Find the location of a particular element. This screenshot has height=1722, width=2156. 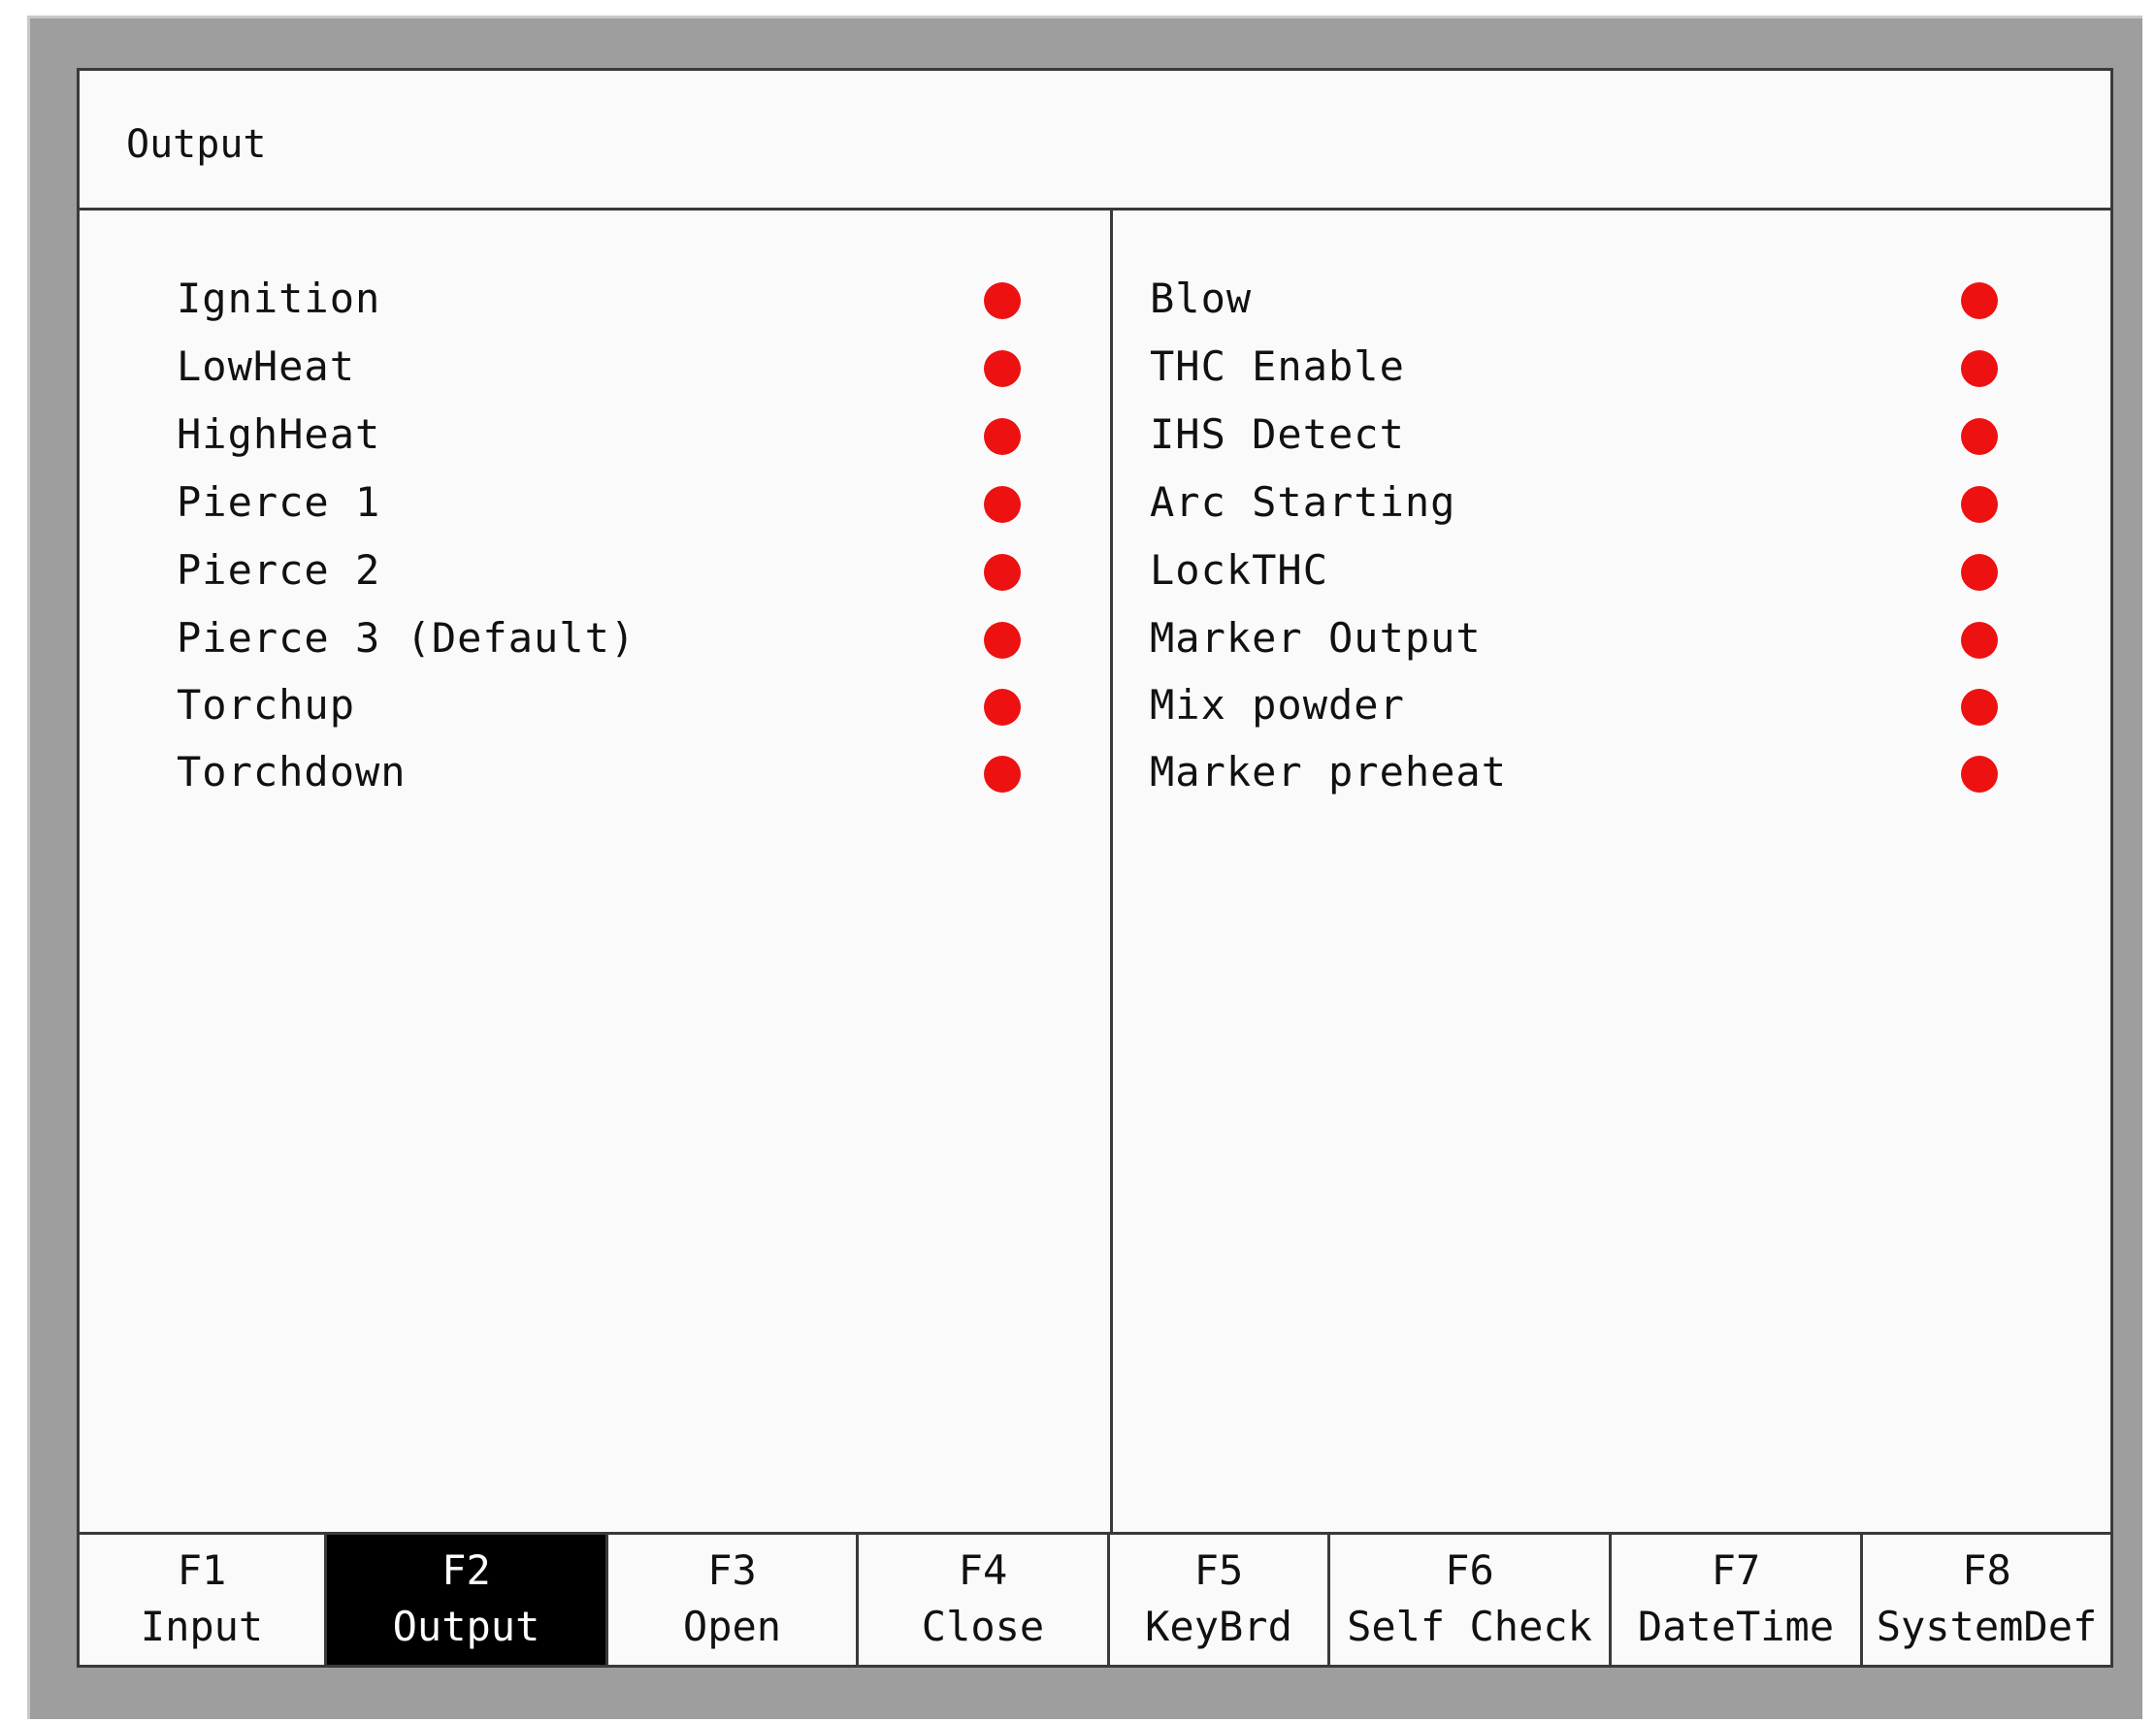

f5-keybrd-button: F5 KeyBrd is located at coordinates (1220, 1600).